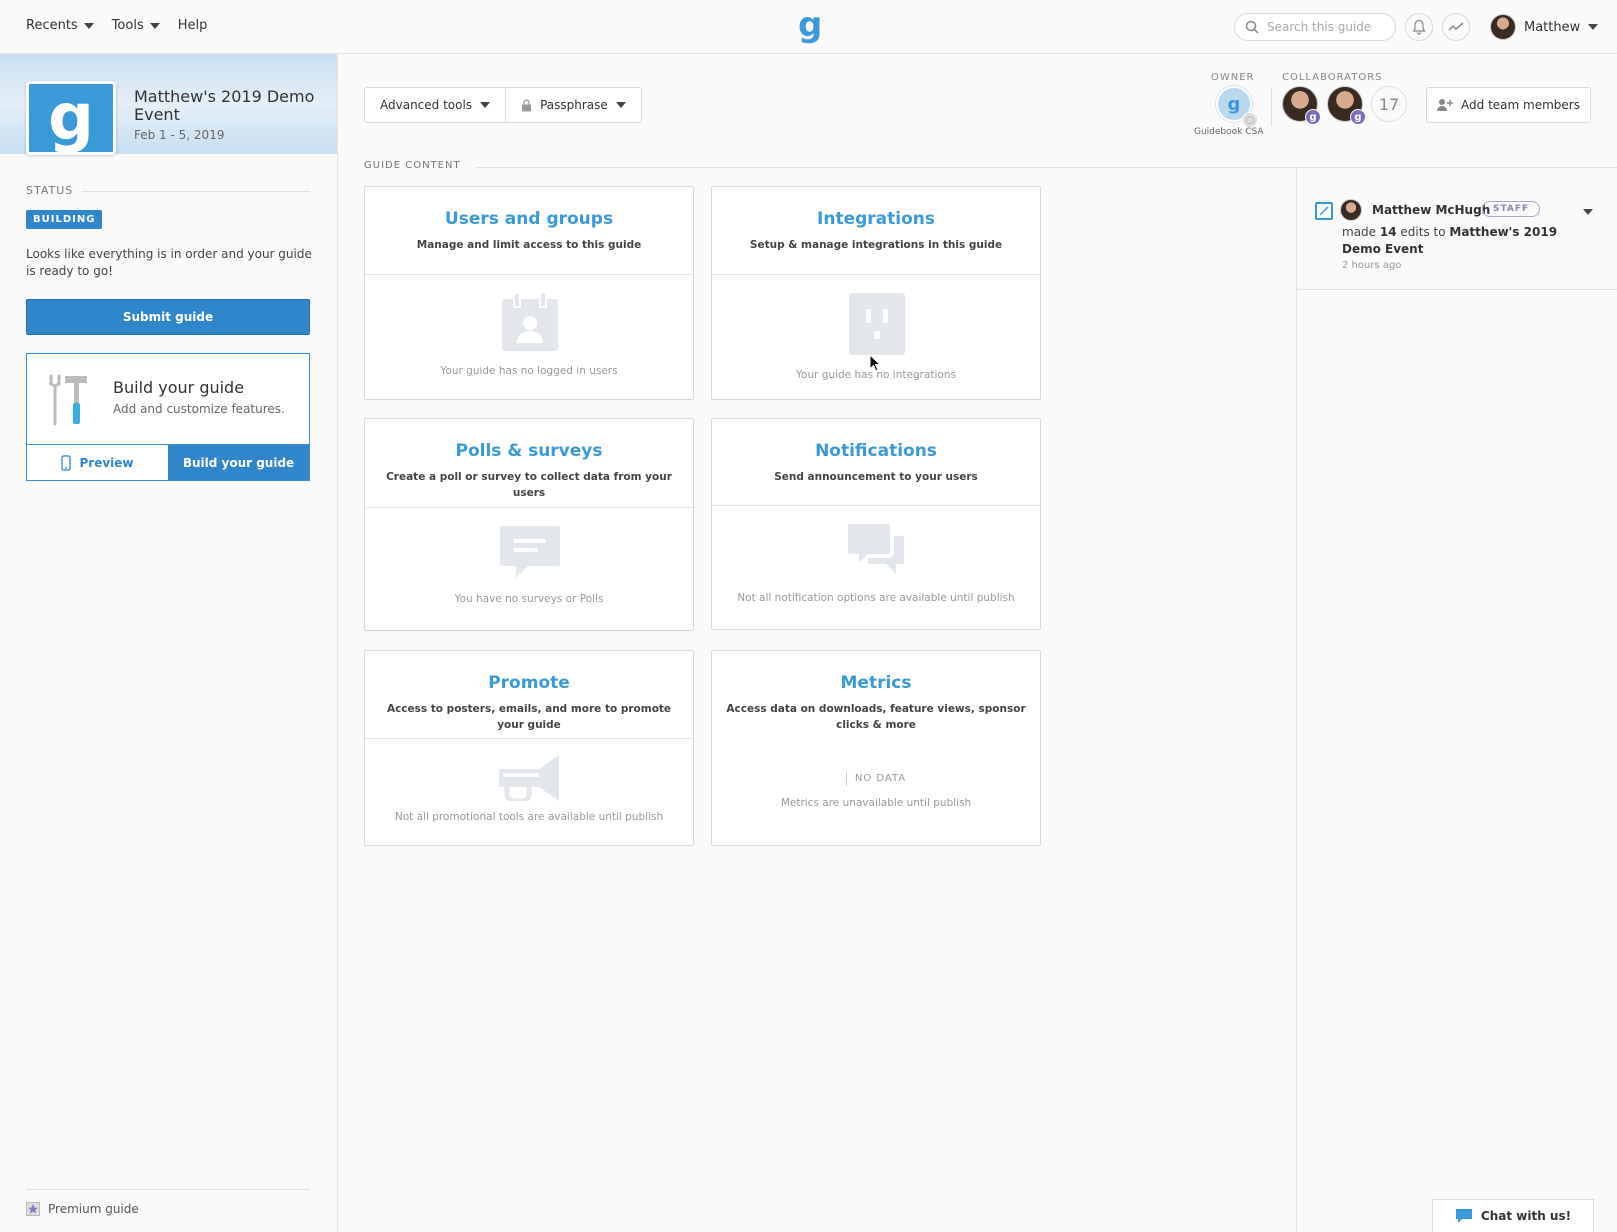 The width and height of the screenshot is (1617, 1232). I want to click on cursor-icon, so click(875, 363).